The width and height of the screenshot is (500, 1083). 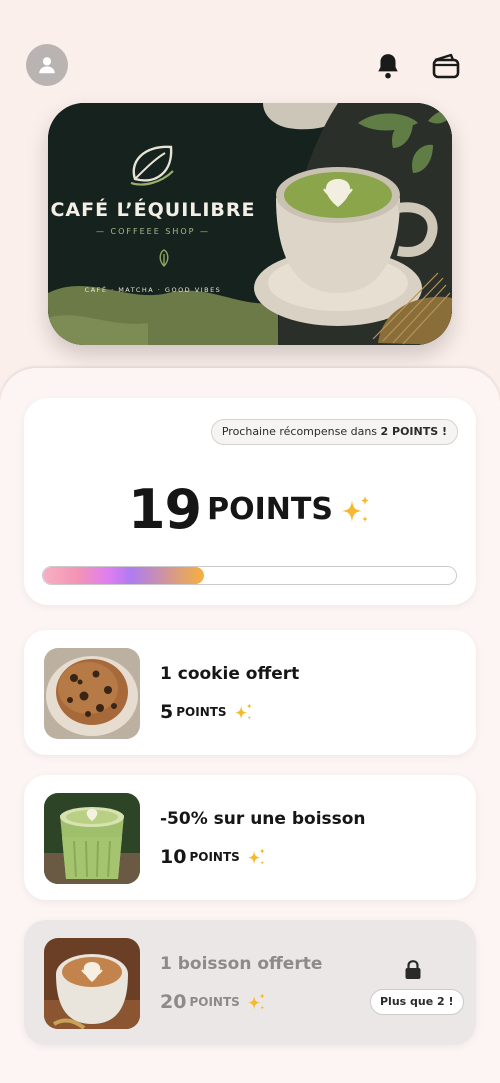 I want to click on bell-icon, so click(x=388, y=66).